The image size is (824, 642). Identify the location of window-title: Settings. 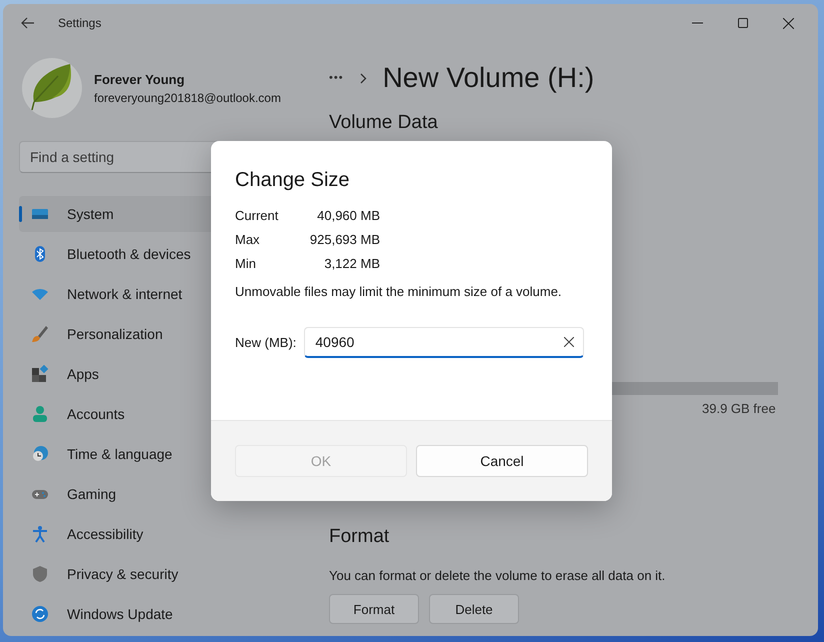
(80, 23).